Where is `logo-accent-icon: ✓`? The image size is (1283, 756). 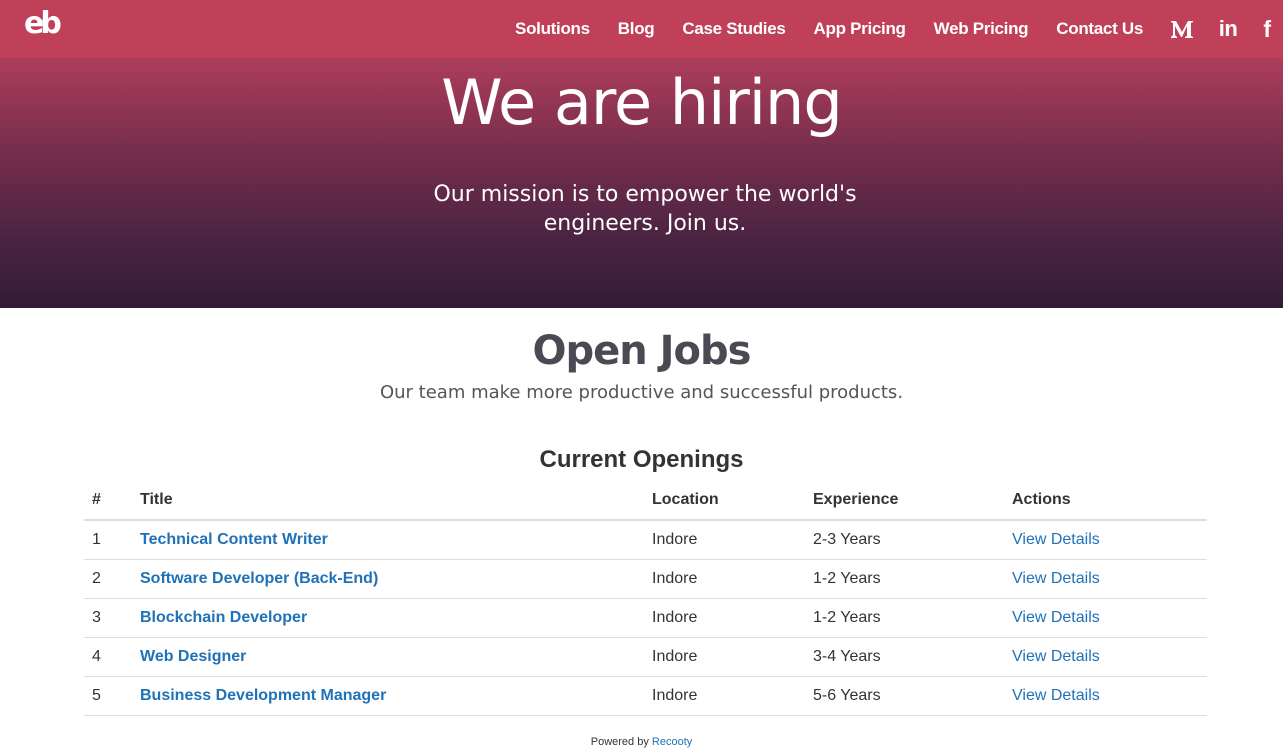
logo-accent-icon: ✓ is located at coordinates (44, 20).